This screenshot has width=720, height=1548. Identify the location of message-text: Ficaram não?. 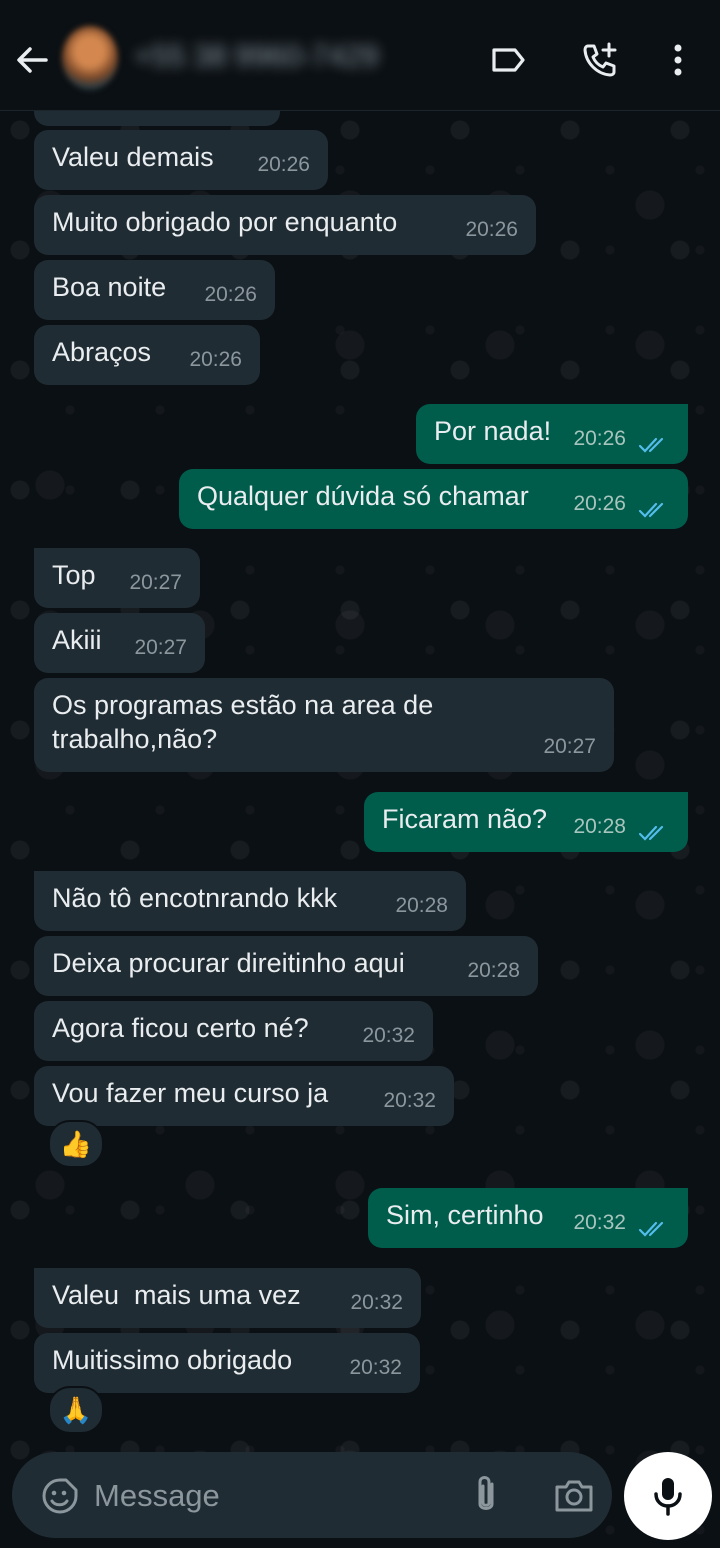
(465, 819).